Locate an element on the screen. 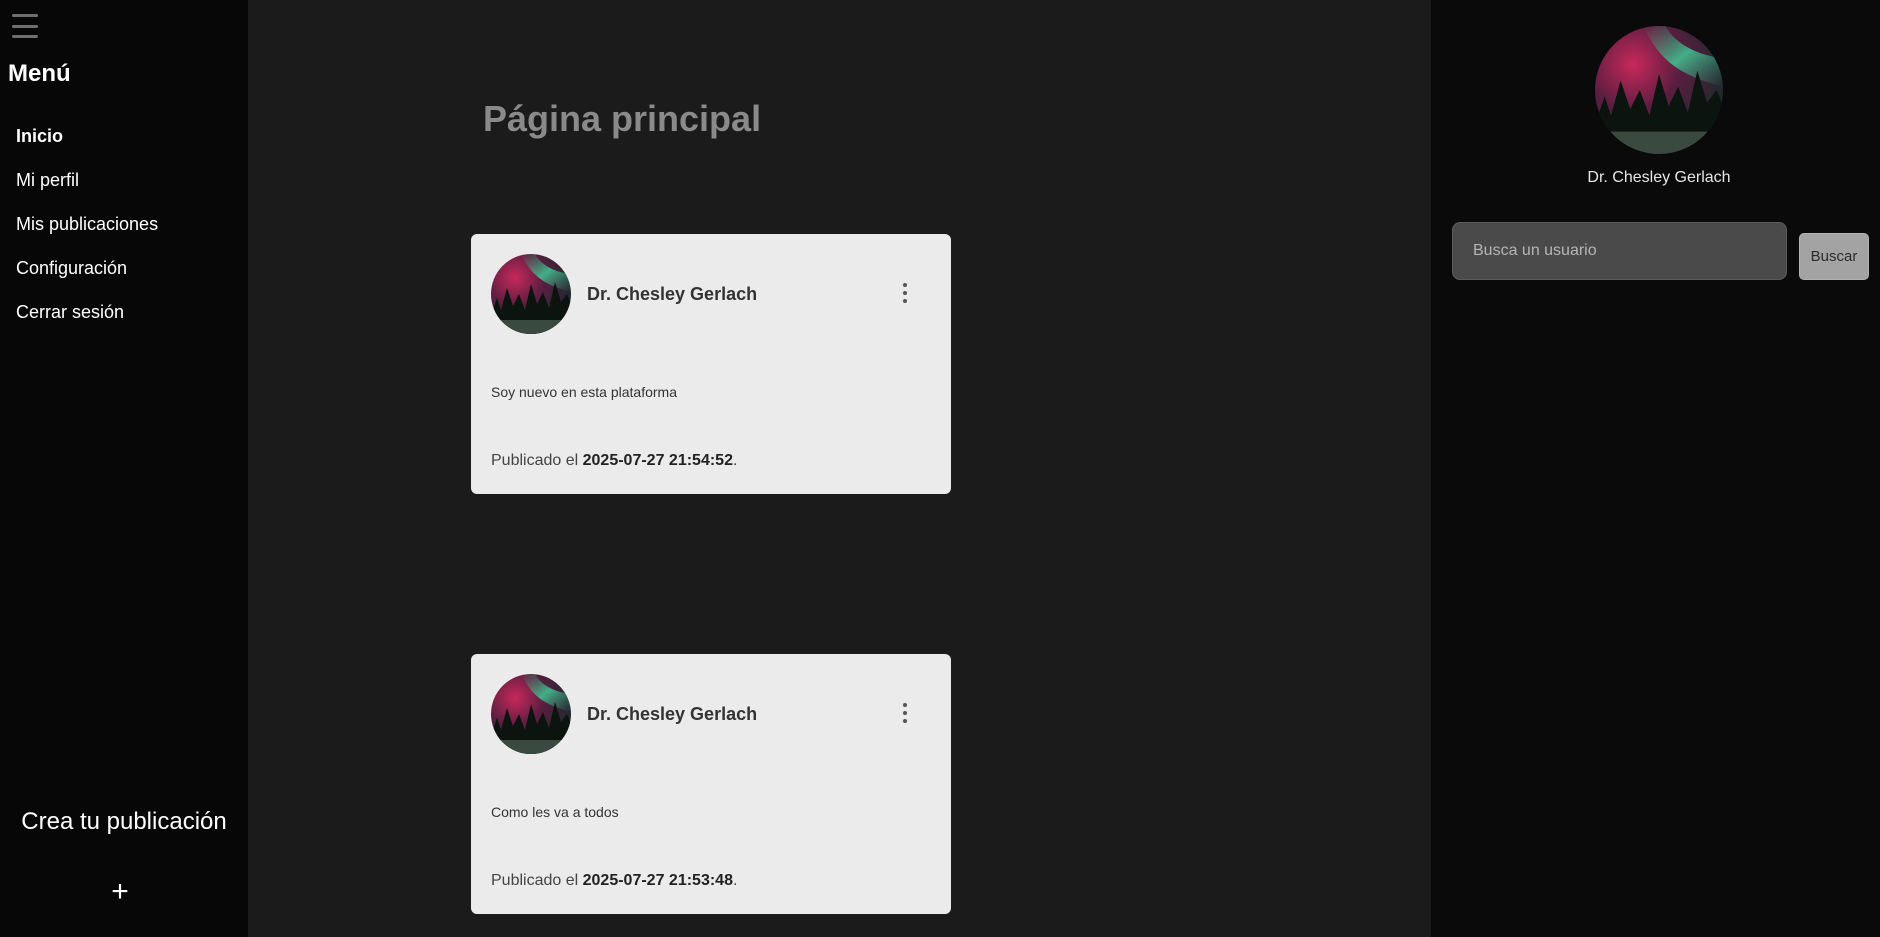  menu-title: Menú is located at coordinates (39, 73).